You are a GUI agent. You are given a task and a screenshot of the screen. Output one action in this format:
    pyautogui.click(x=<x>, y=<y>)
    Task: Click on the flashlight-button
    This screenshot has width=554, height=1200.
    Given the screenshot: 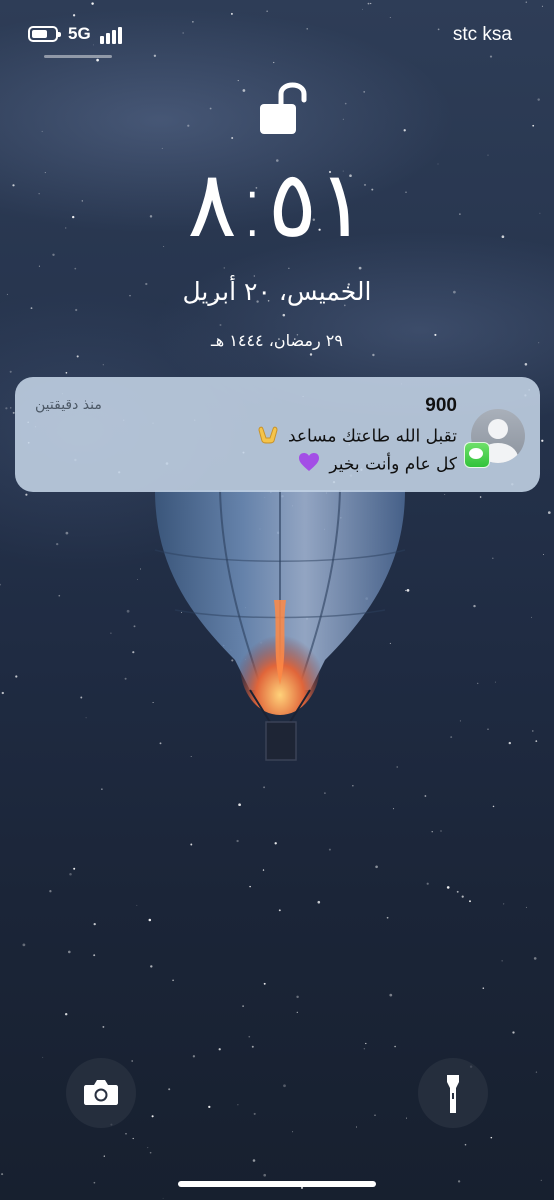 What is the action you would take?
    pyautogui.click(x=453, y=1093)
    